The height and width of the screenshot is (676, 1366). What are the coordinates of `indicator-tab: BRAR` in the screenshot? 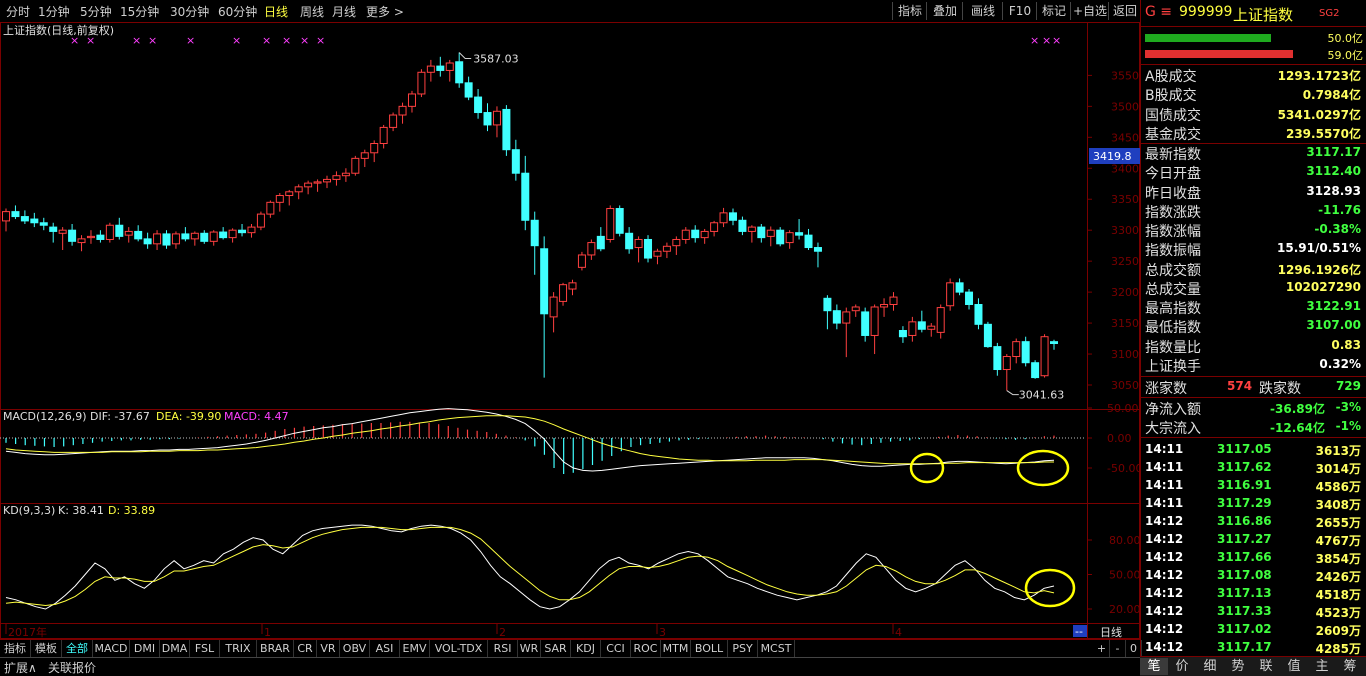 It's located at (275, 648).